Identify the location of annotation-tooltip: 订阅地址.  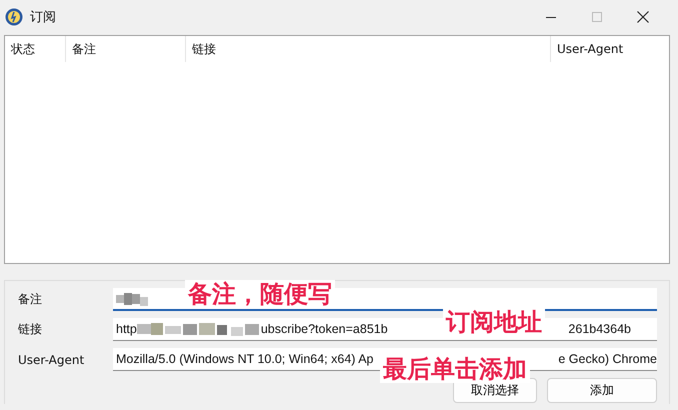
(494, 322).